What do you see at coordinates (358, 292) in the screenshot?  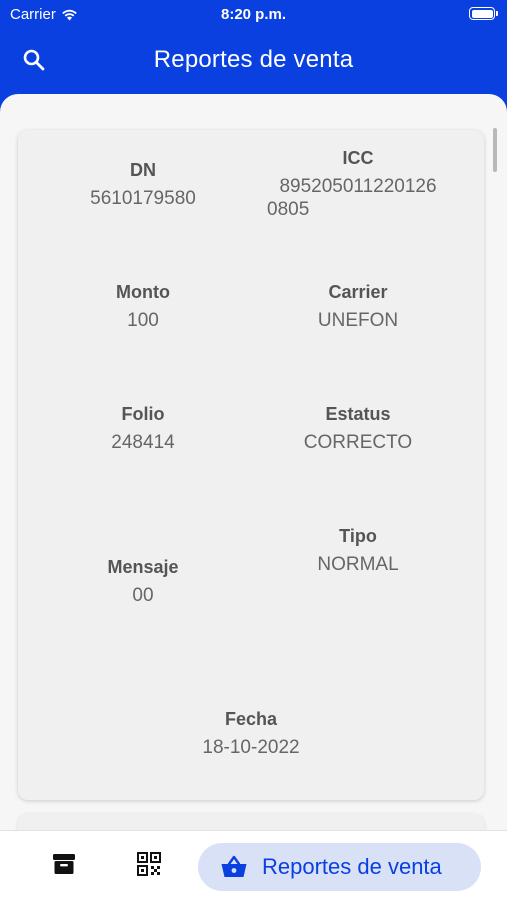 I see `field-label: Carrier` at bounding box center [358, 292].